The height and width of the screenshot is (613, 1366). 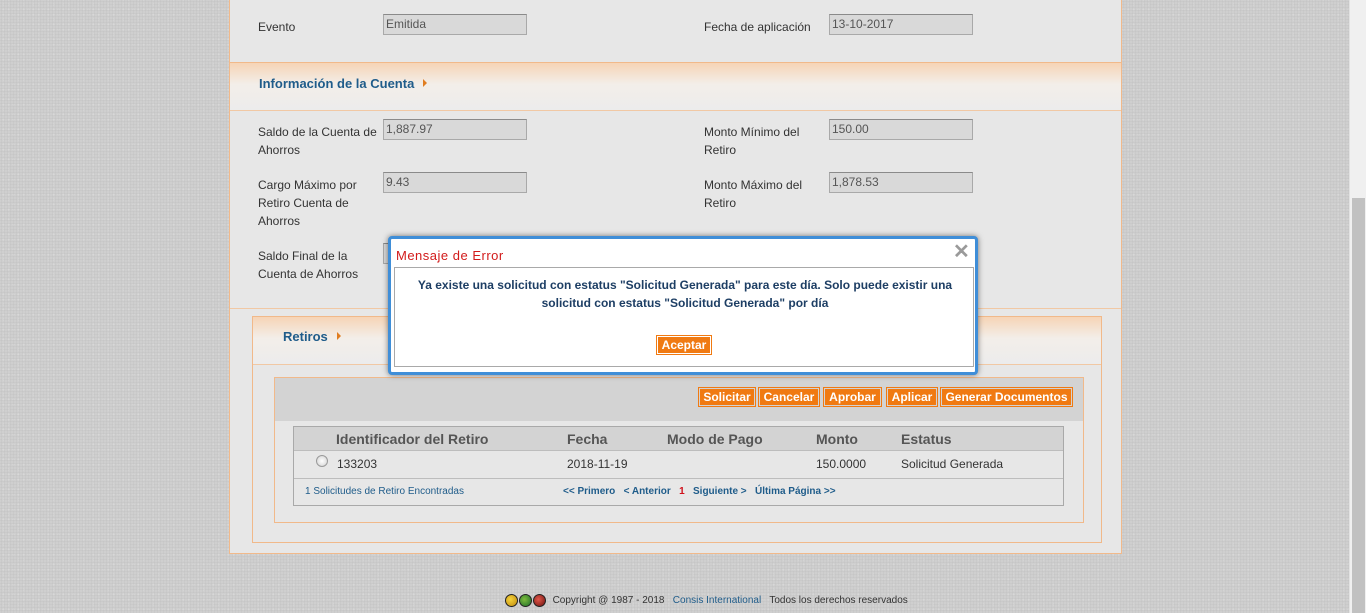 I want to click on monto-minimo-label-line: Monto Mínimo del, so click(x=752, y=132).